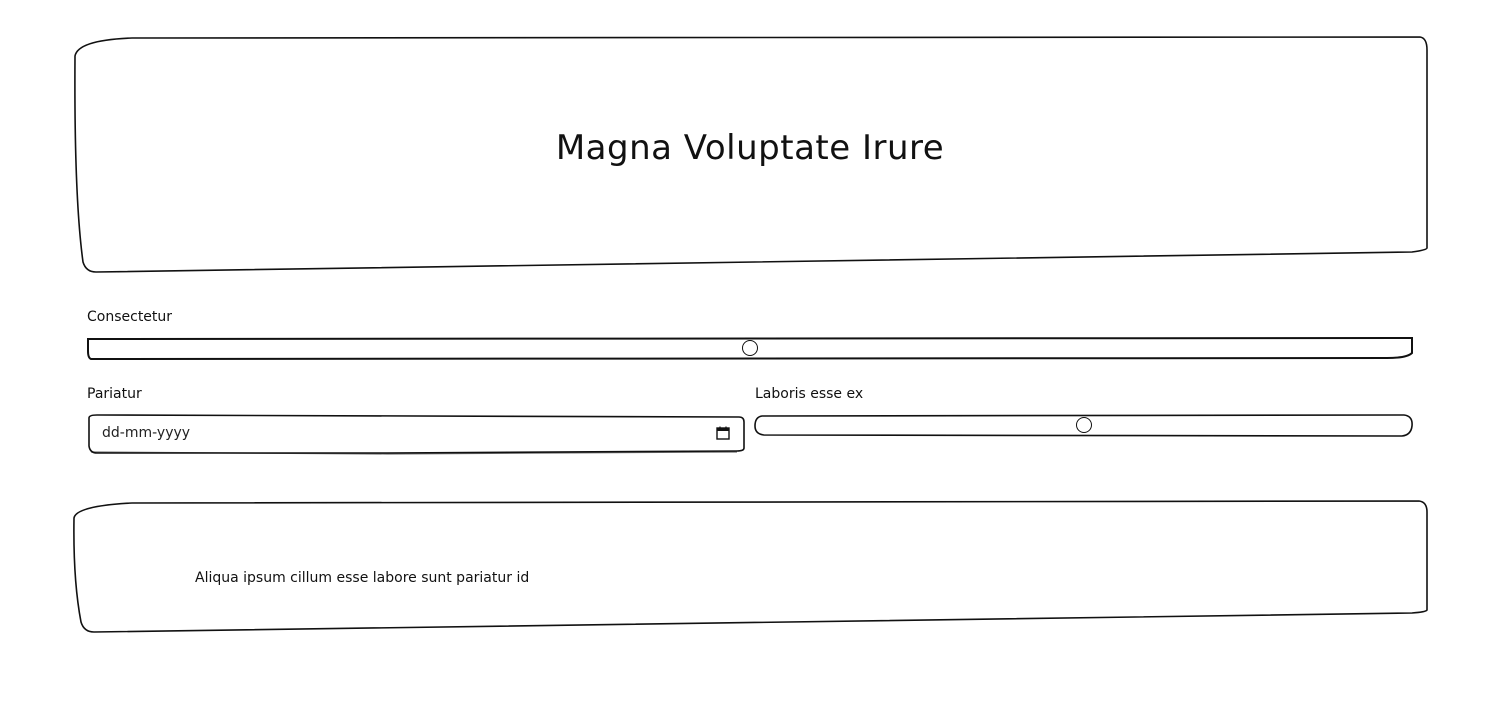  What do you see at coordinates (416, 434) in the screenshot?
I see `pariatur-date-input: dd-mm-yyyy` at bounding box center [416, 434].